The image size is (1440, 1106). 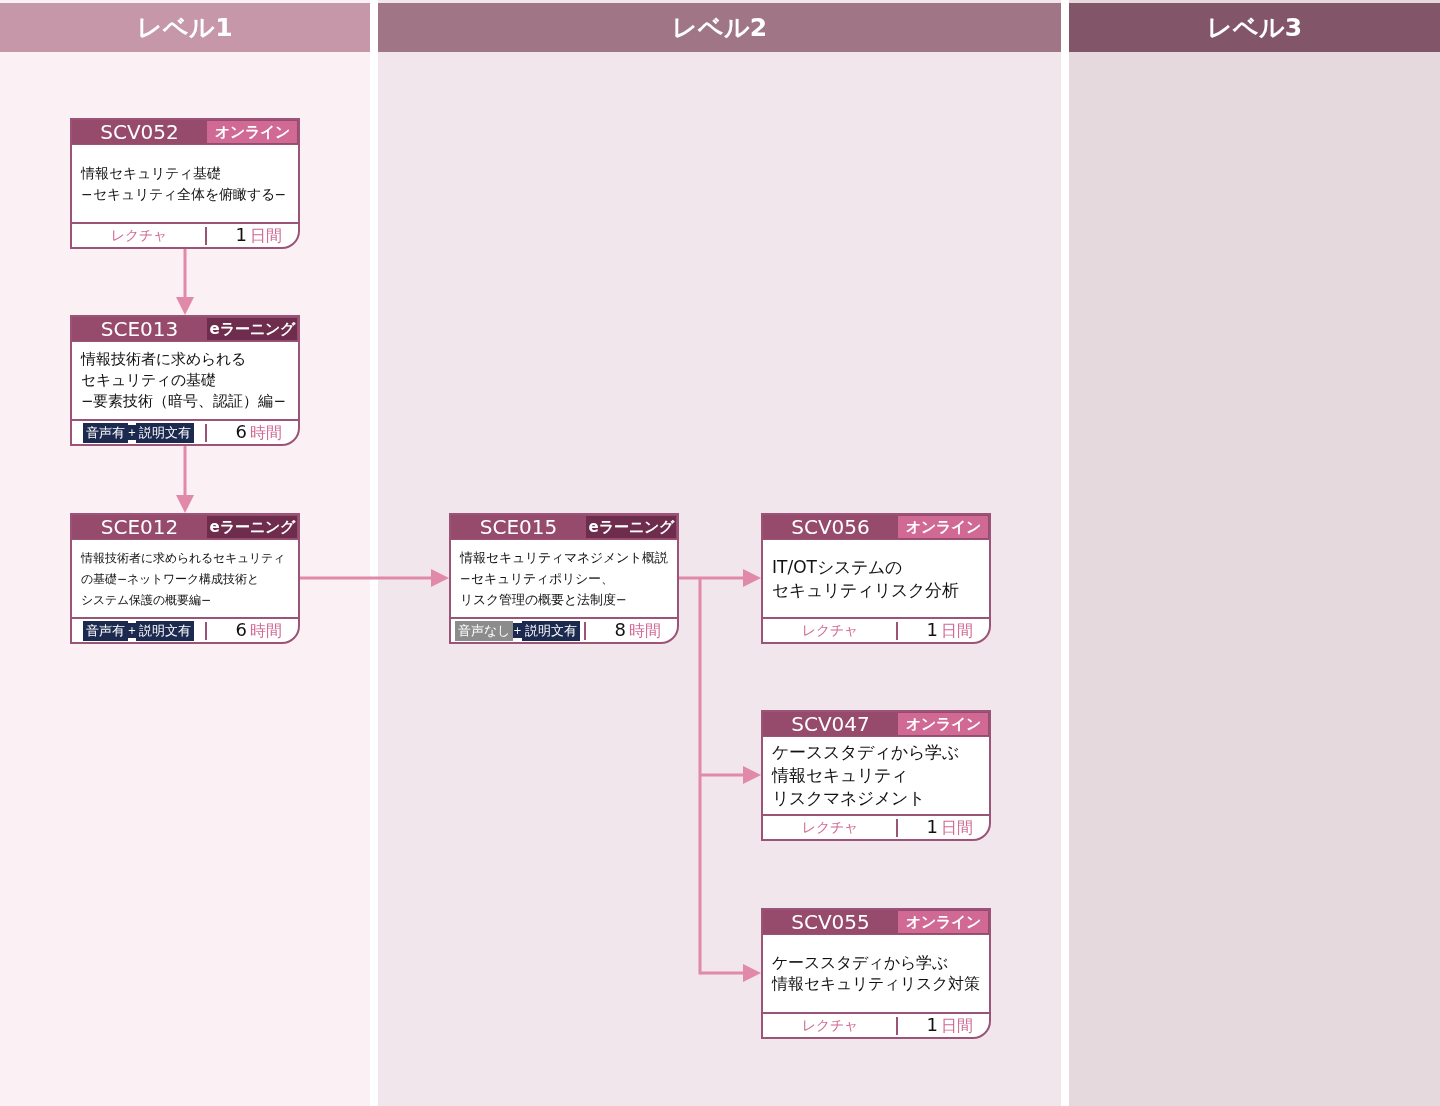 What do you see at coordinates (719, 28) in the screenshot?
I see `level-header: レベル2` at bounding box center [719, 28].